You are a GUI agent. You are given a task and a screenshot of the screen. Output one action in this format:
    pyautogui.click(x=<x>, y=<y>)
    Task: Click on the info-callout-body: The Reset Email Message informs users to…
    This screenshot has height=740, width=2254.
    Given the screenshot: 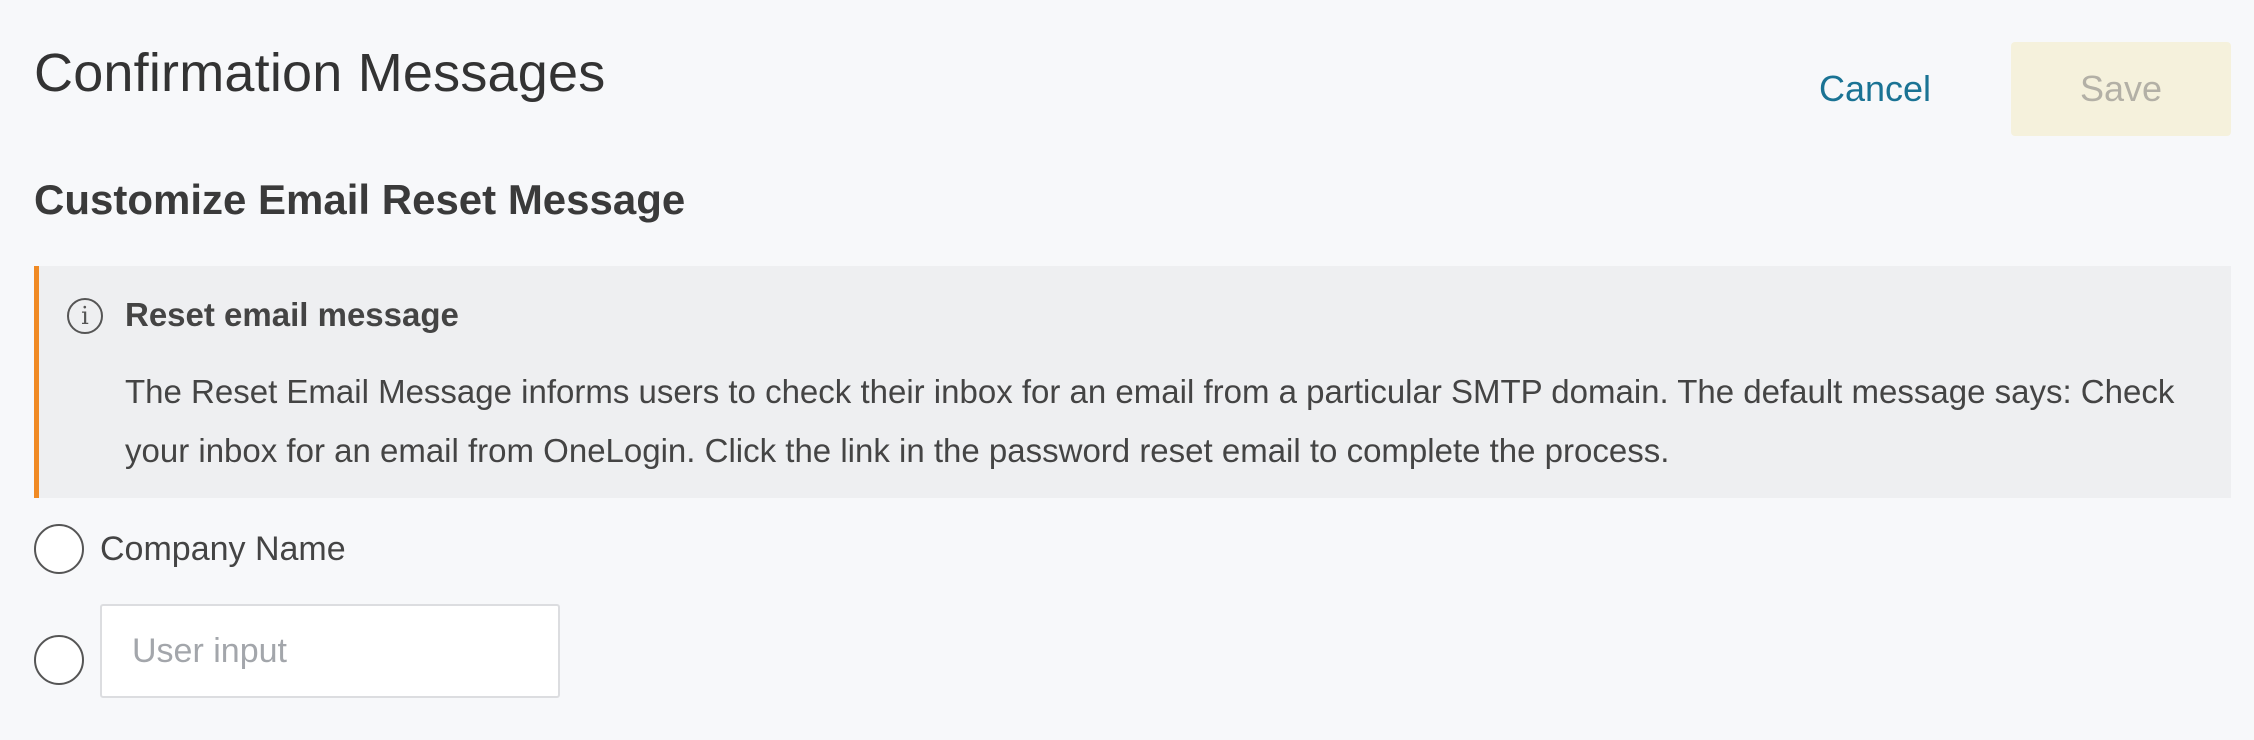 What is the action you would take?
    pyautogui.click(x=1150, y=421)
    